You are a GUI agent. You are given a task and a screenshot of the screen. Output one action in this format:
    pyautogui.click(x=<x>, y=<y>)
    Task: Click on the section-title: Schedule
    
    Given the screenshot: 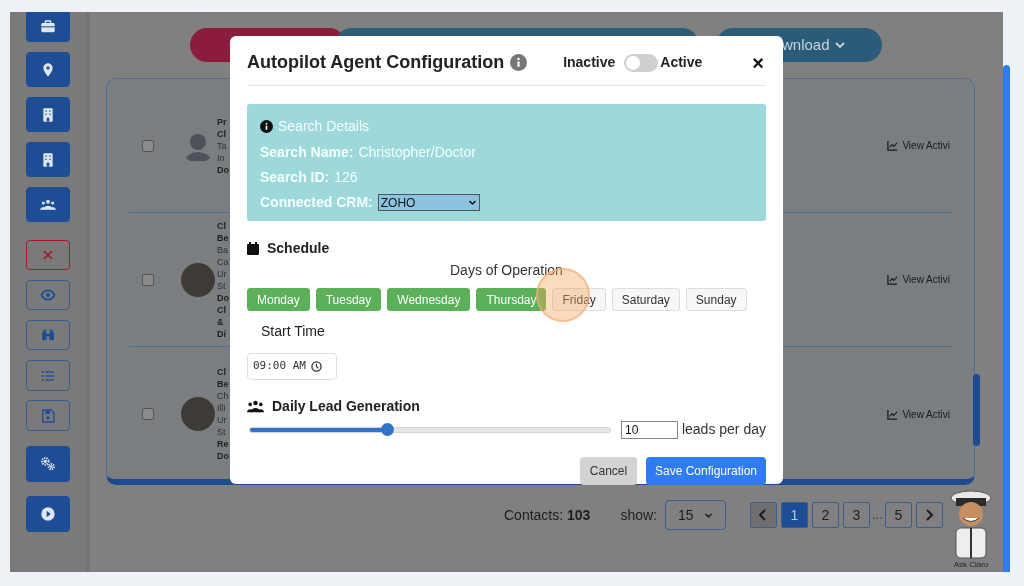 What is the action you would take?
    pyautogui.click(x=298, y=248)
    